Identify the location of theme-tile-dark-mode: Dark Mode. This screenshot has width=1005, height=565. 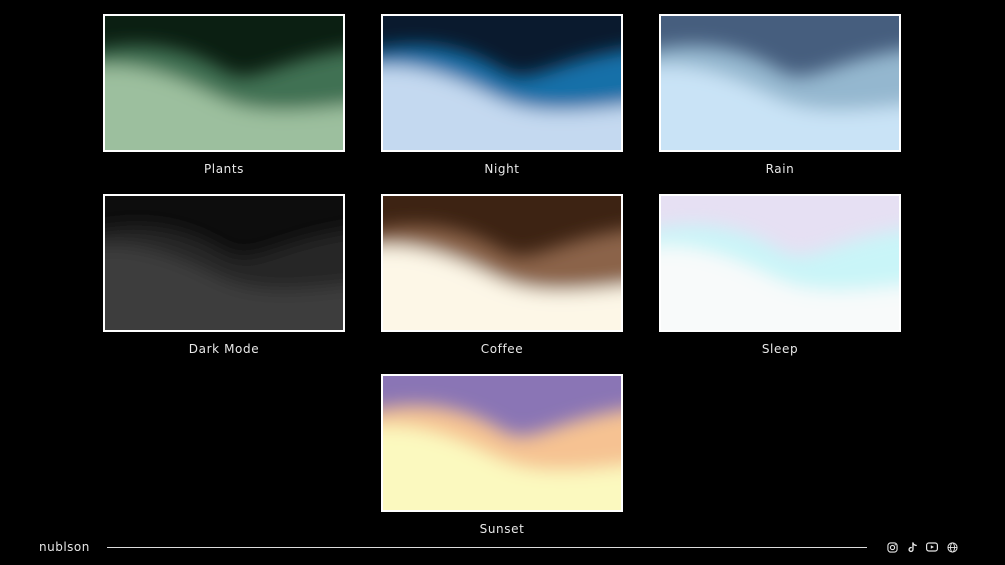
(224, 287).